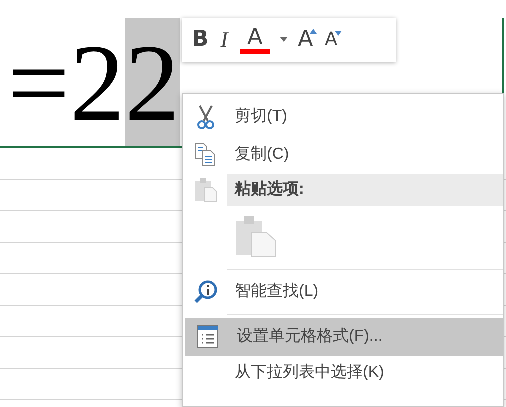 The height and width of the screenshot is (407, 506). I want to click on cell-text: 2, so click(152, 82).